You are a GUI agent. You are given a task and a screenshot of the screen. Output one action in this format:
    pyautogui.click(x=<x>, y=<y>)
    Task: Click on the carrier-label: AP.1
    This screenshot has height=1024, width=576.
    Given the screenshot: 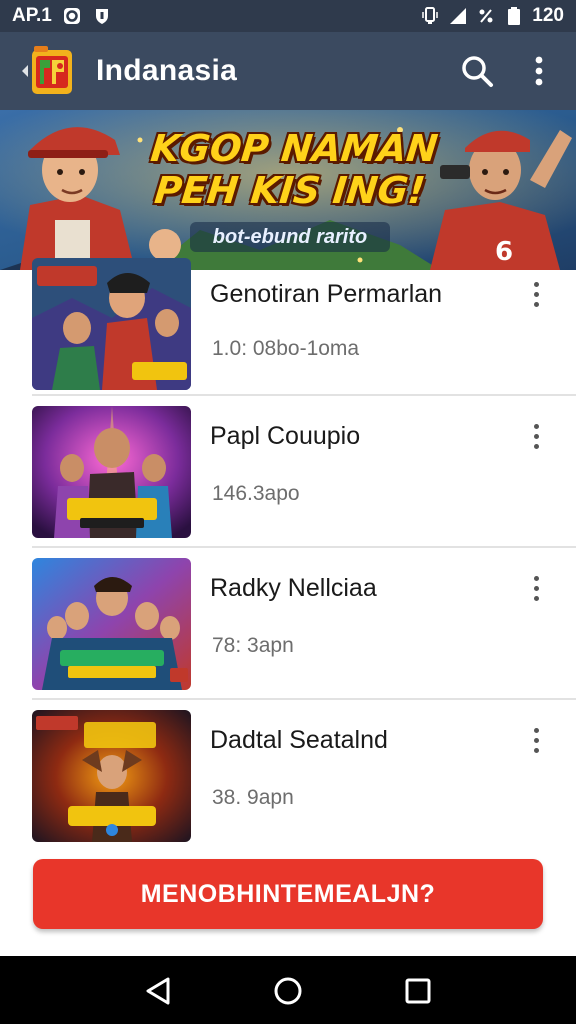 What is the action you would take?
    pyautogui.click(x=32, y=15)
    